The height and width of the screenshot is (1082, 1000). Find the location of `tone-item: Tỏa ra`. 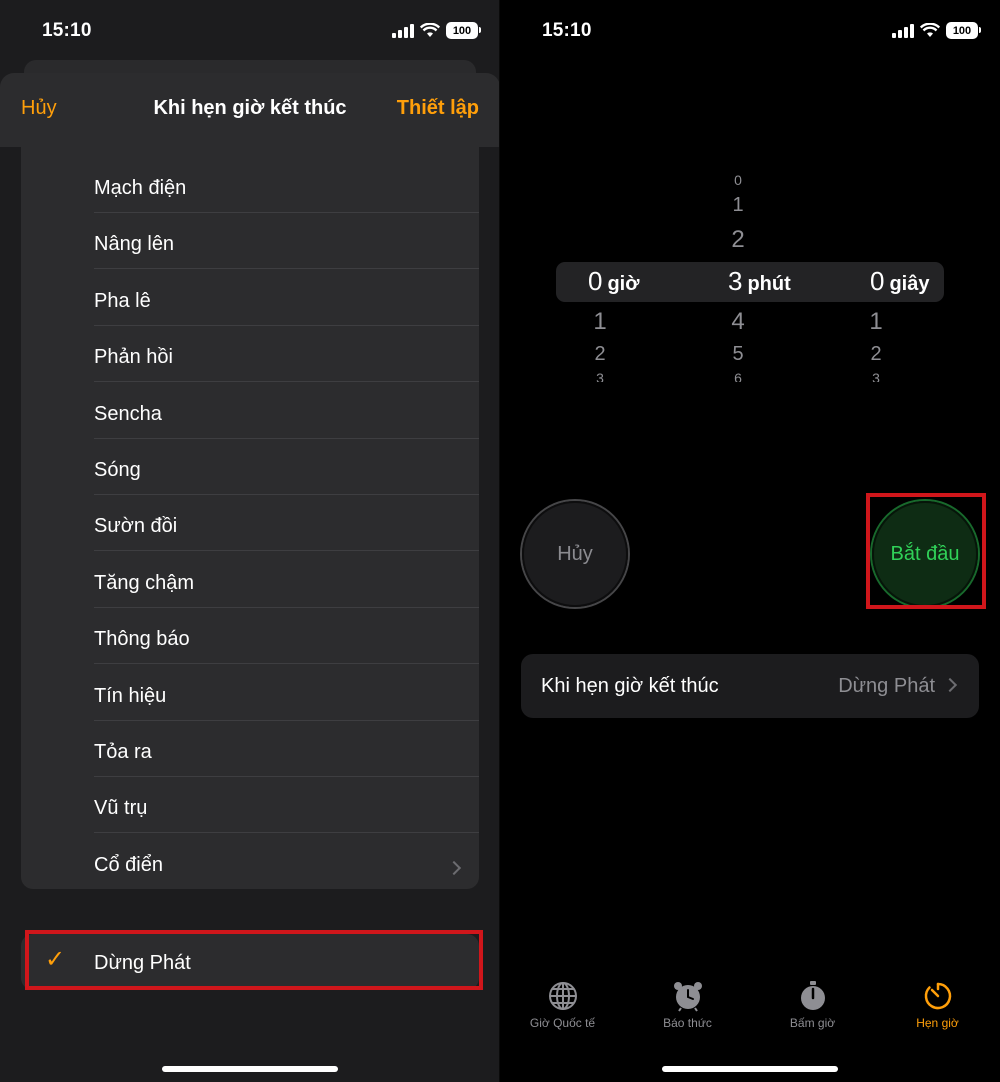

tone-item: Tỏa ra is located at coordinates (250, 749).